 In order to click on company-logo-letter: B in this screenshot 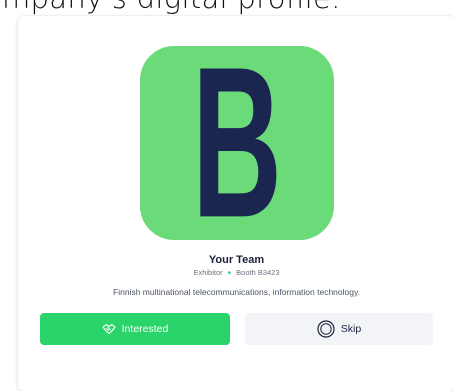, I will do `click(237, 143)`.